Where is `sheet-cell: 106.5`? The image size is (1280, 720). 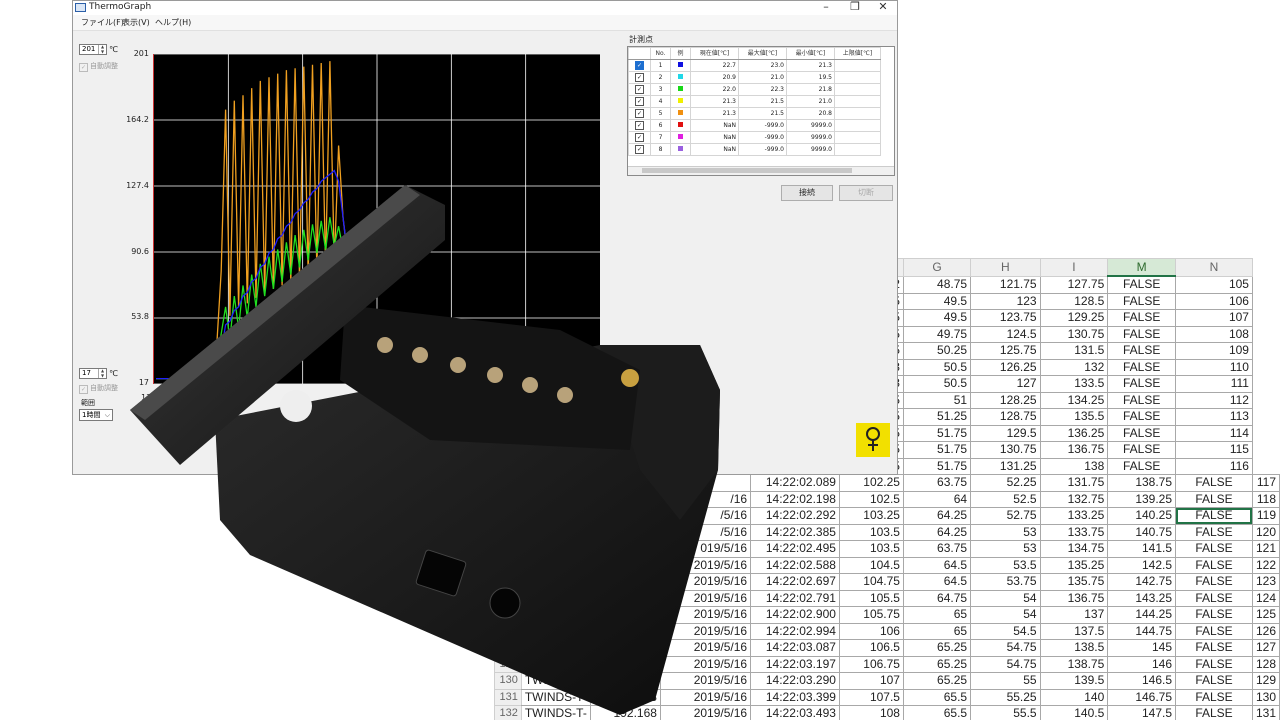
sheet-cell: 106.5 is located at coordinates (871, 648).